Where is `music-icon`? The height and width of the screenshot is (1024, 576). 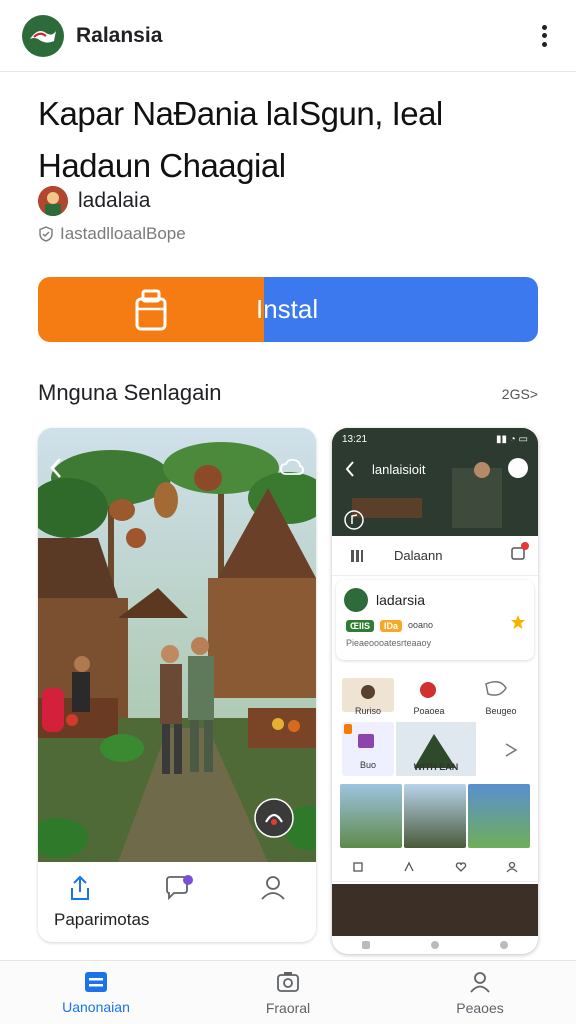
music-icon is located at coordinates (354, 520).